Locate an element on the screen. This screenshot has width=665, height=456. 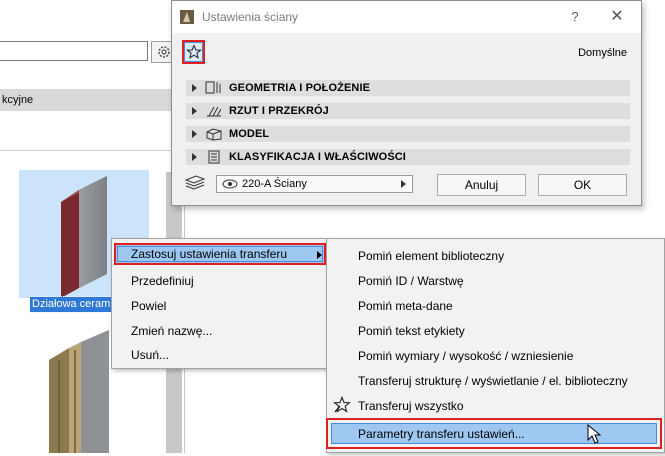
section-classification: KLASYFIKACJA I WŁAŚCIWOŚCI is located at coordinates (408, 157).